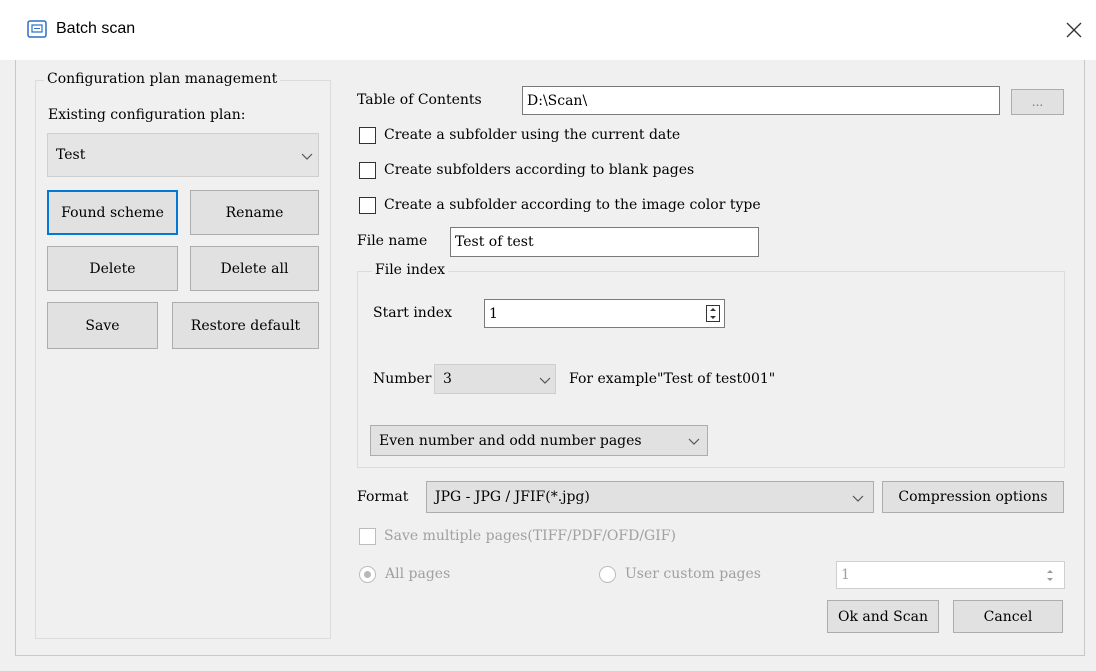  I want to click on blank-subfolder-checkbox, so click(367, 170).